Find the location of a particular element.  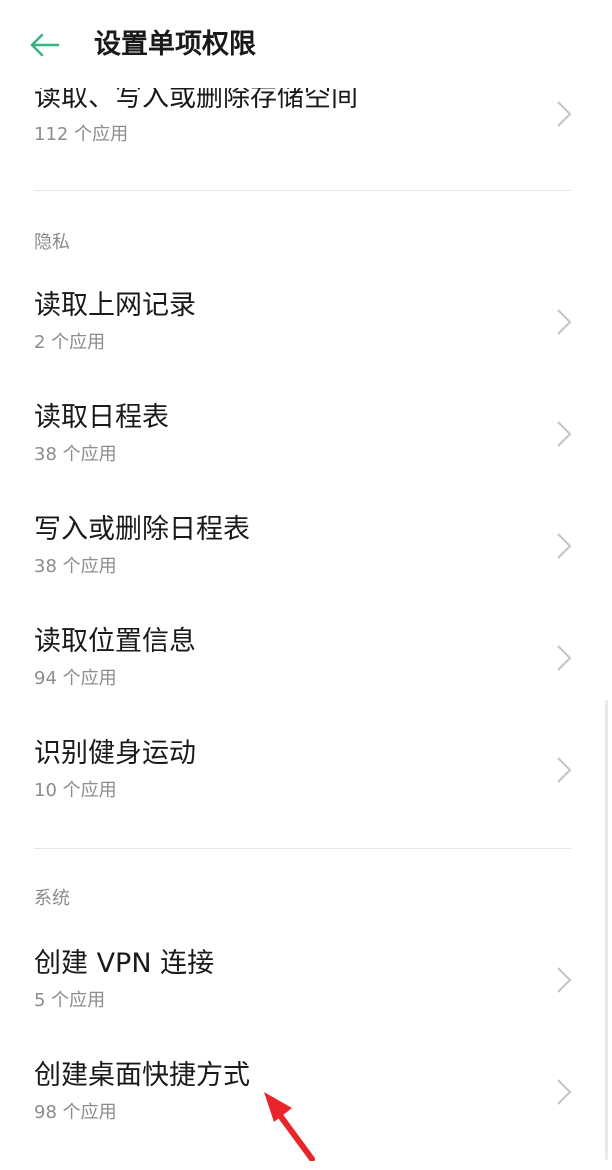

app-header: 设置单项权限 is located at coordinates (306, 44).